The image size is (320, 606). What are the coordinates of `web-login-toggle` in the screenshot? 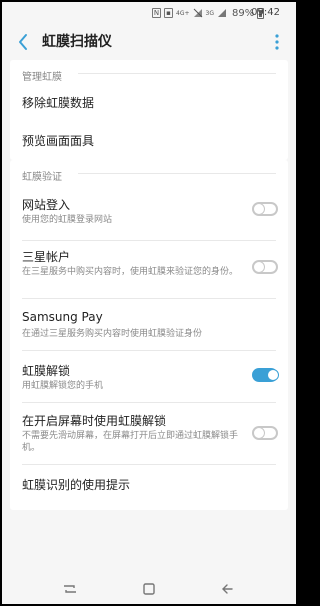 It's located at (265, 209).